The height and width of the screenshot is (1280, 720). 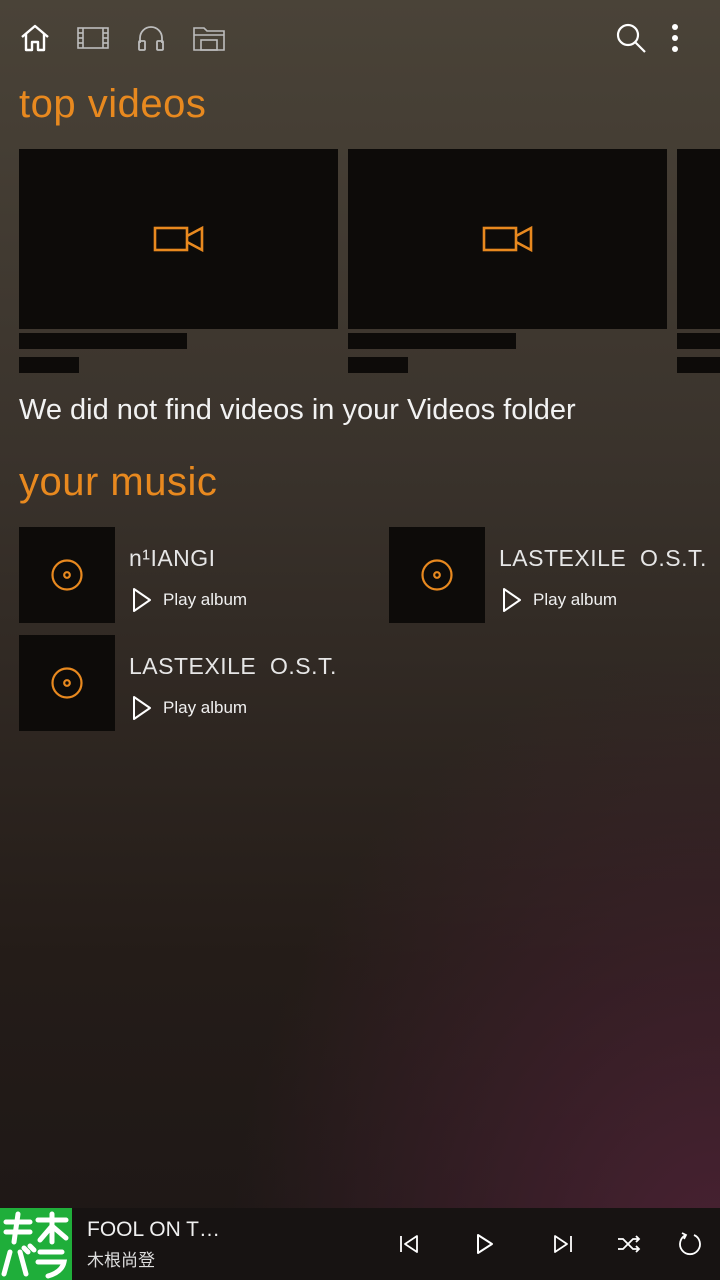 I want to click on home-icon, so click(x=35, y=38).